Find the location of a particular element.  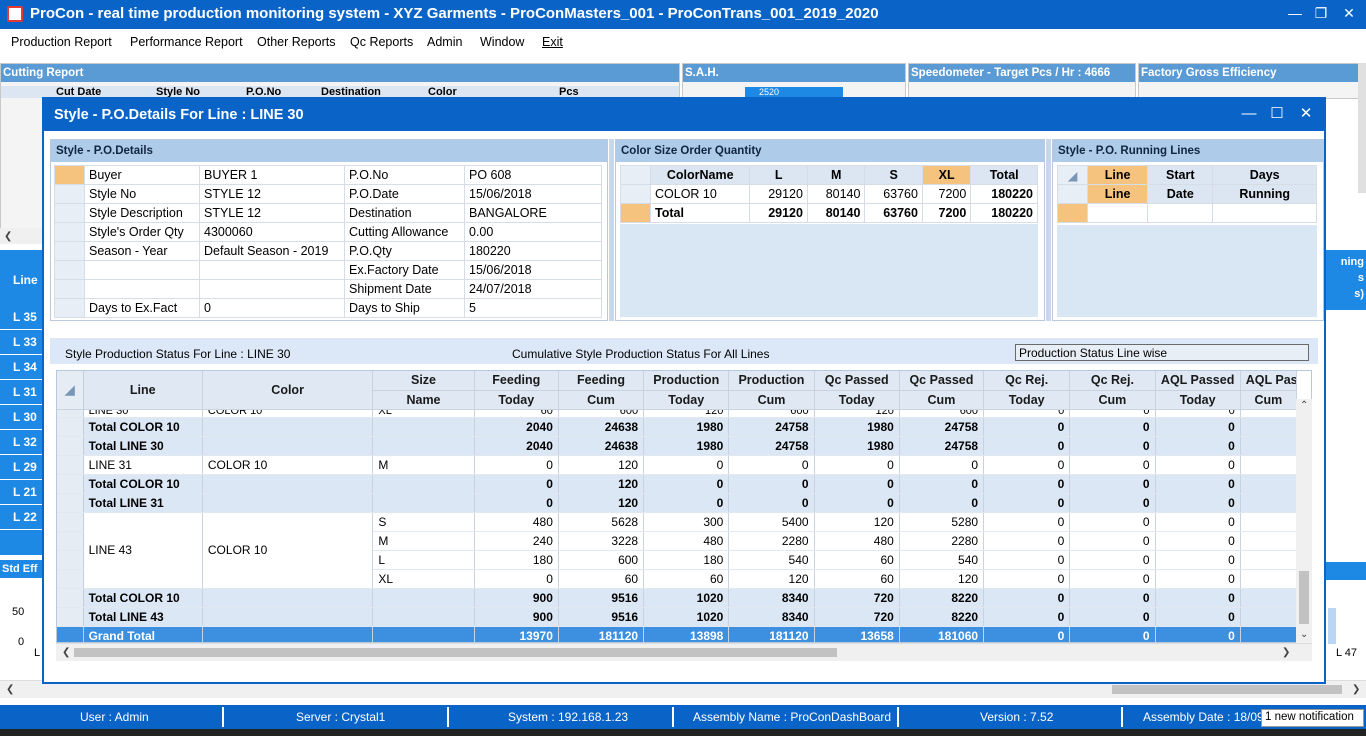

table-row: Total COLOR 10 0 120 0 0 0 0 0 0 0 is located at coordinates (677, 484).